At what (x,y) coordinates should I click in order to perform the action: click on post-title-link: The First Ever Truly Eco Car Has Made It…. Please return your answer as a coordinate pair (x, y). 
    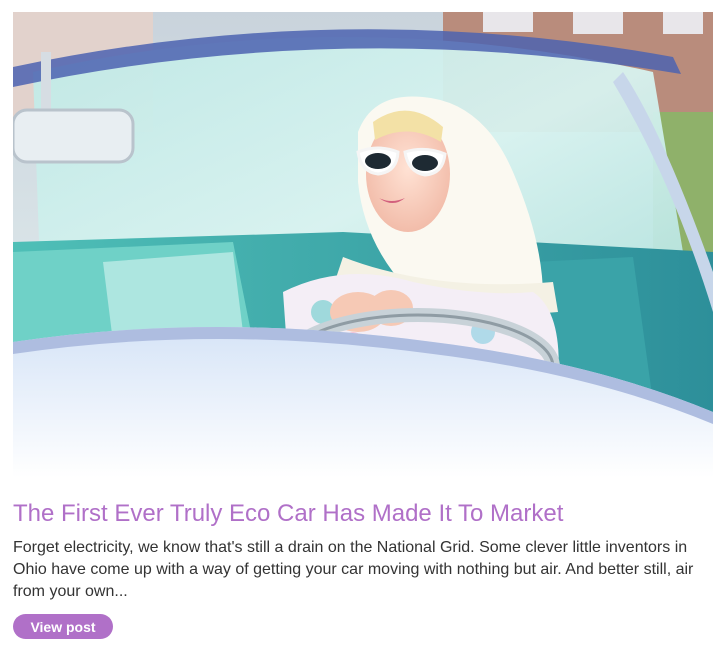
    Looking at the image, I should click on (363, 514).